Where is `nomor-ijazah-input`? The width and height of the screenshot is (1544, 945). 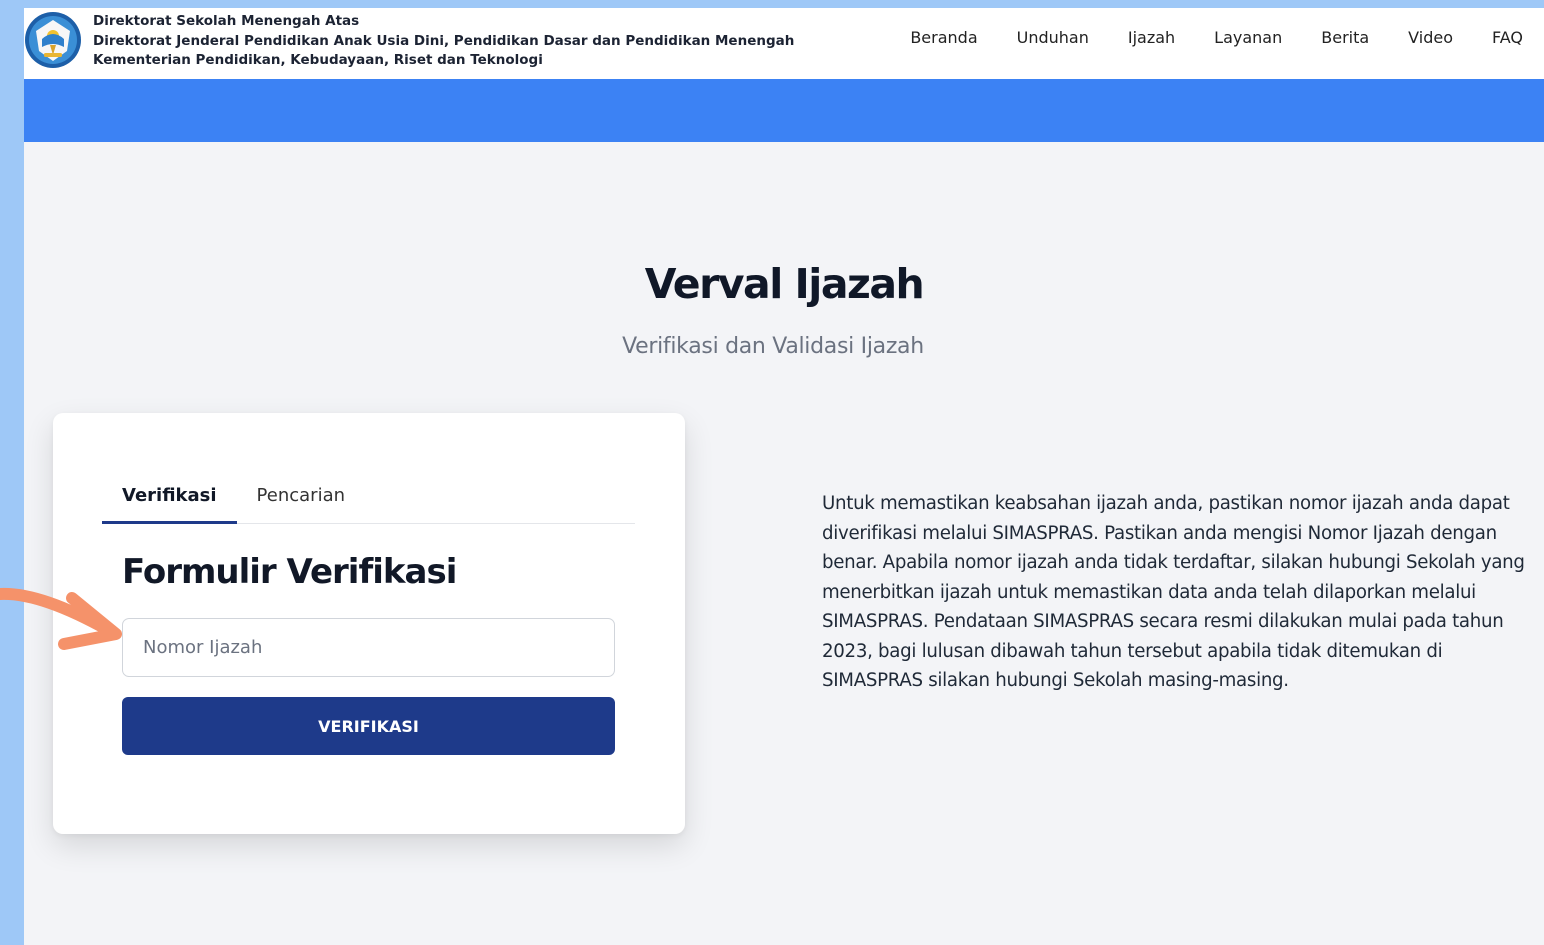
nomor-ijazah-input is located at coordinates (368, 647).